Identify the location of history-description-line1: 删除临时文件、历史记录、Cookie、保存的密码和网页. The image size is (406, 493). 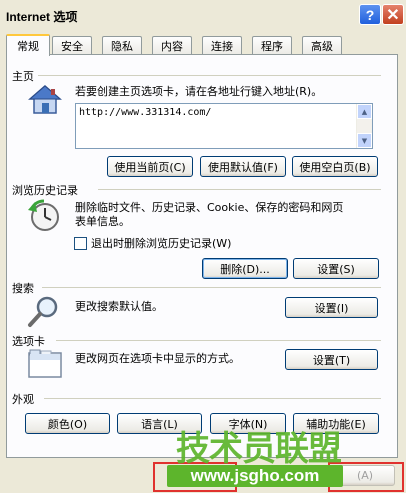
(209, 207).